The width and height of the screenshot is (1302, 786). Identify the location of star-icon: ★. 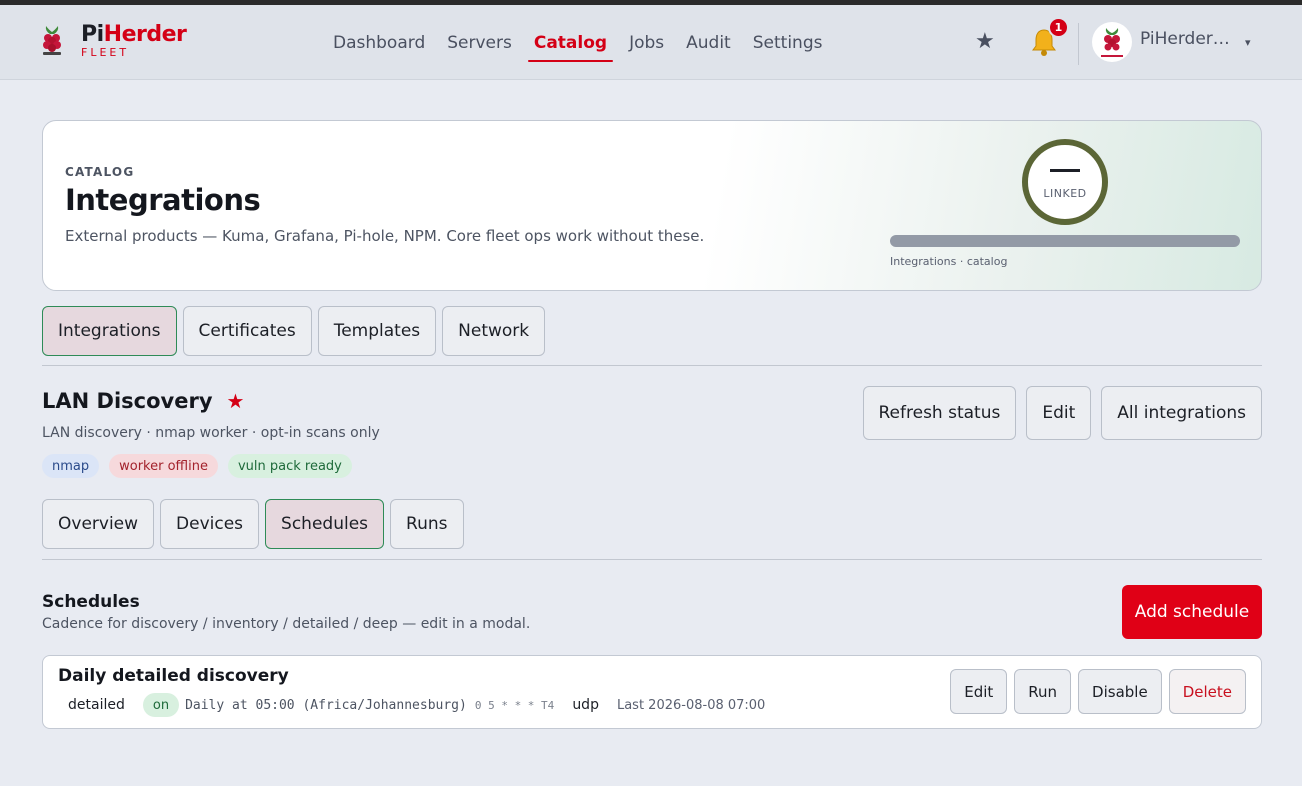
(985, 41).